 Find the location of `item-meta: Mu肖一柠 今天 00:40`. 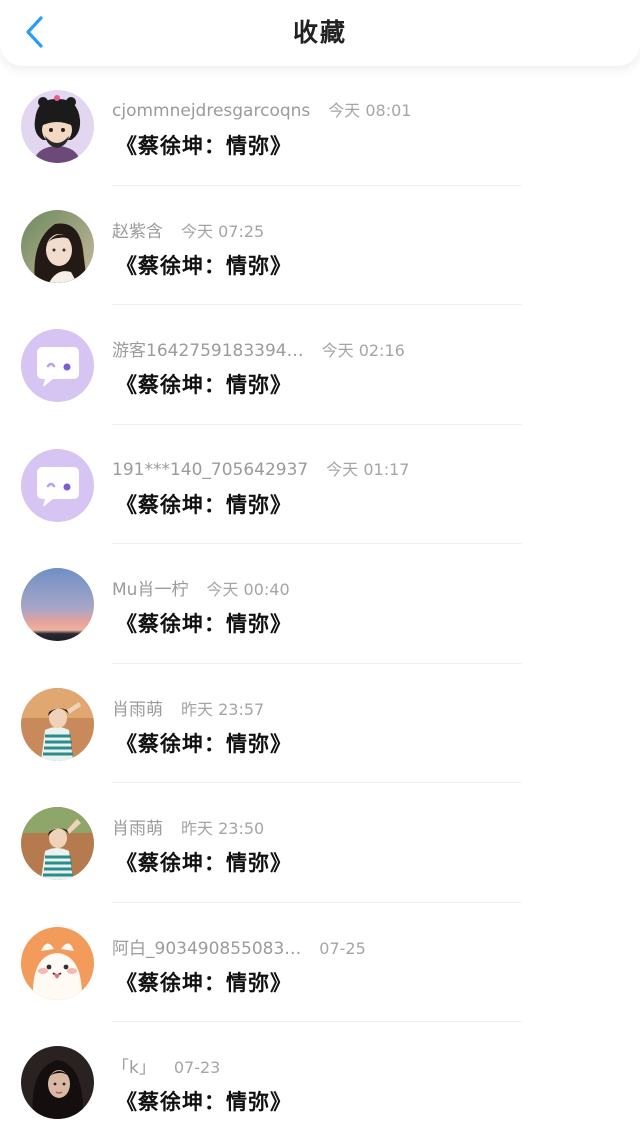

item-meta: Mu肖一柠 今天 00:40 is located at coordinates (201, 587).